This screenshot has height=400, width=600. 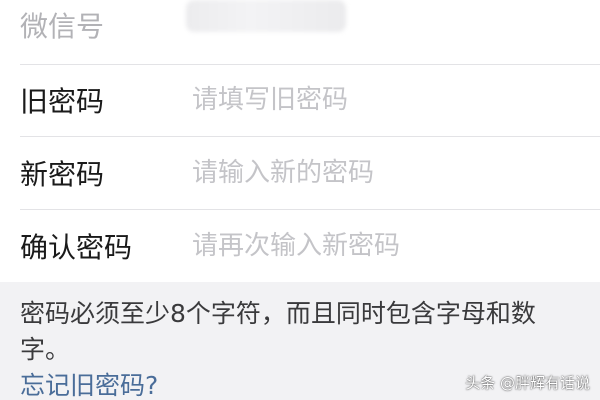 I want to click on old-password-label: 旧密码, so click(x=62, y=101).